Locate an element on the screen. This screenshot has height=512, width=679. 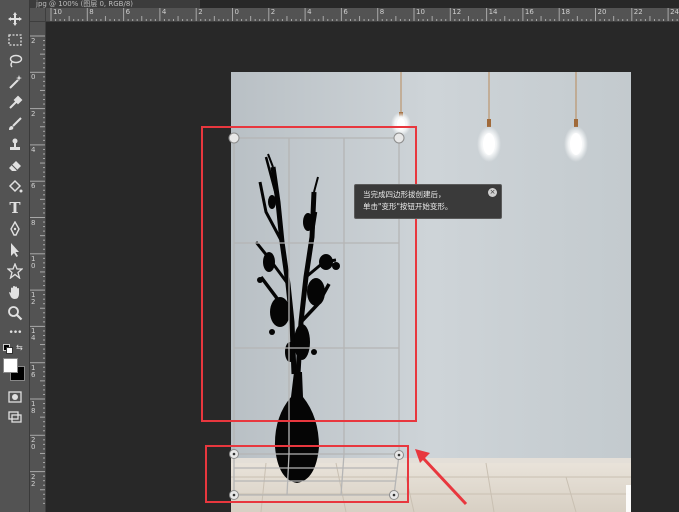
shape-icon is located at coordinates (15, 271).